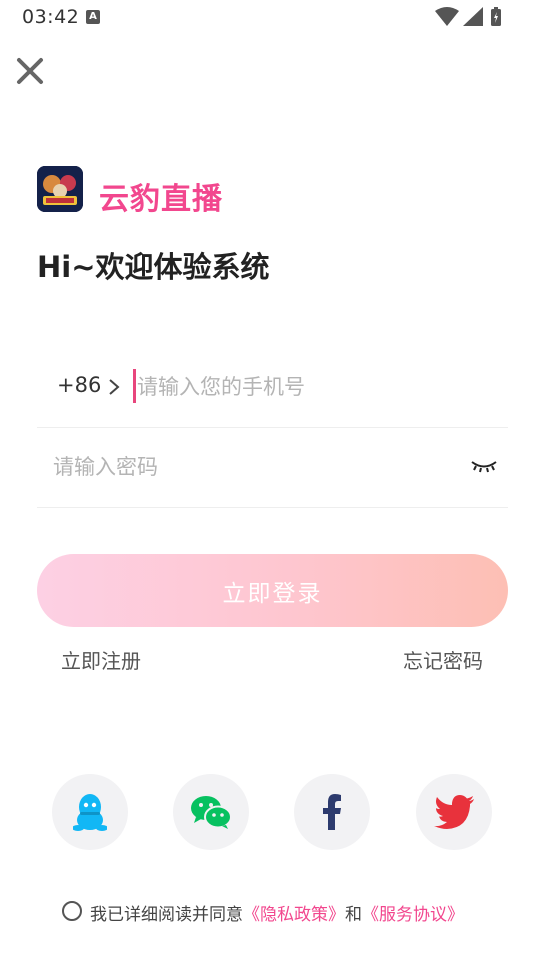 Image resolution: width=545 pixels, height=970 pixels. I want to click on phone-input, so click(317, 387).